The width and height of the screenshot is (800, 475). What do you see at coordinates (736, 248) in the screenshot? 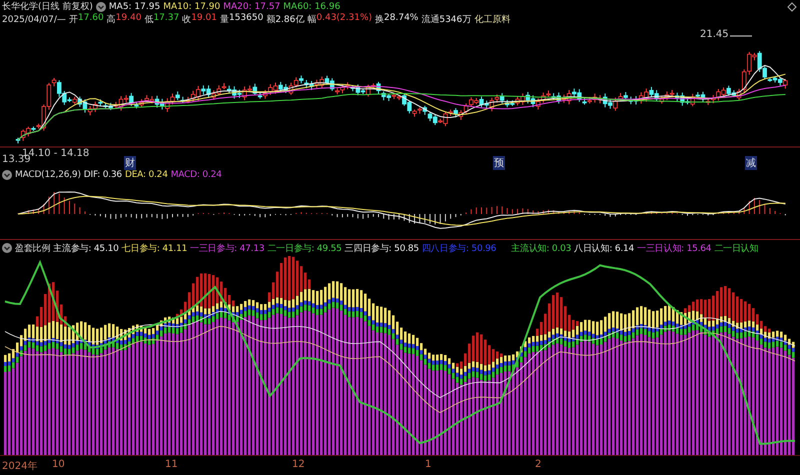
I see `indicator-reading: 二一日认知` at bounding box center [736, 248].